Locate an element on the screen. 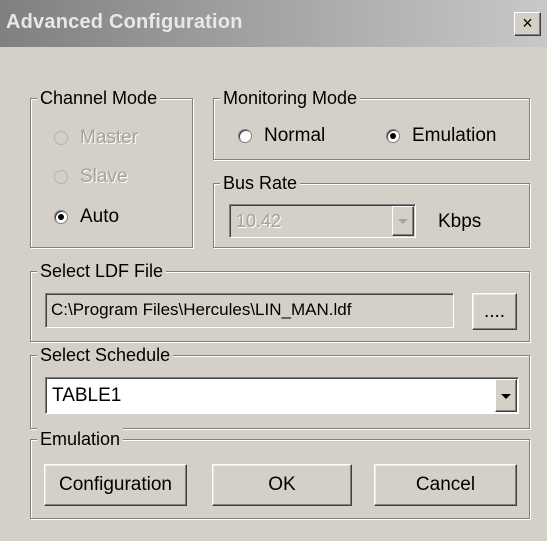 The height and width of the screenshot is (544, 558). radio-master-label: Master is located at coordinates (109, 137).